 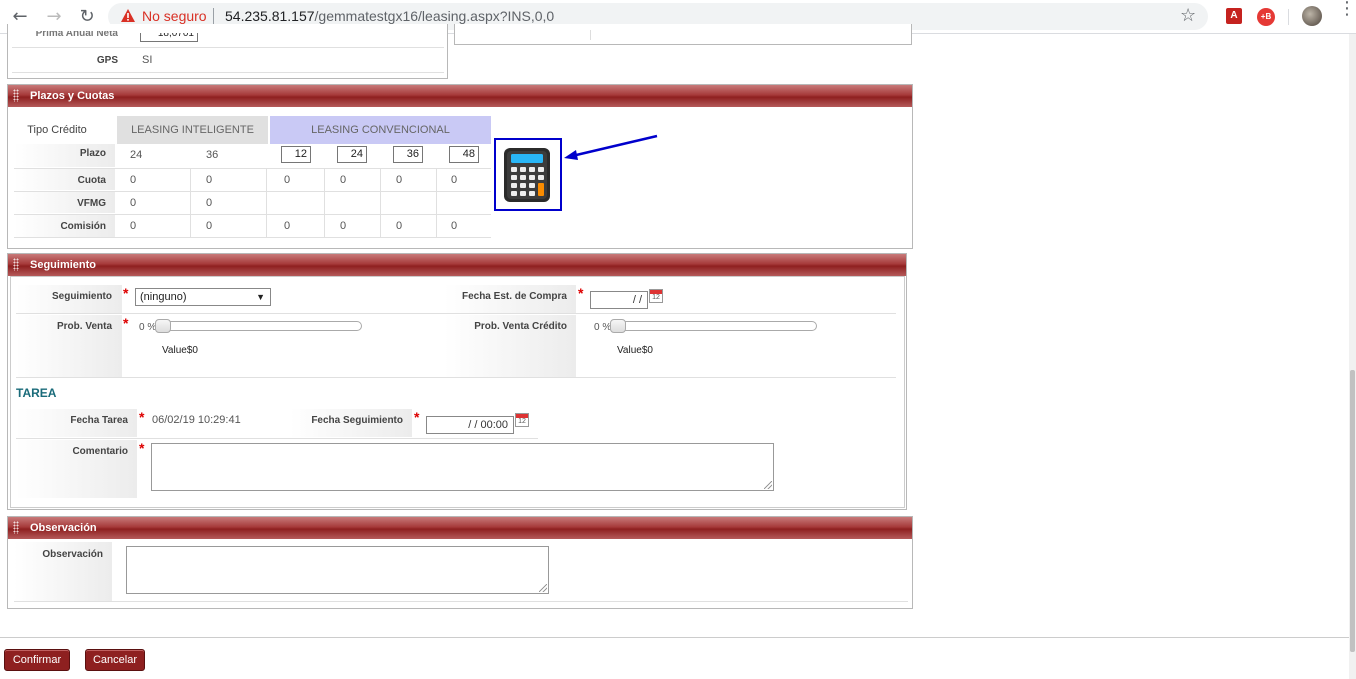 I want to click on cancel-button: Cancelar, so click(x=115, y=660).